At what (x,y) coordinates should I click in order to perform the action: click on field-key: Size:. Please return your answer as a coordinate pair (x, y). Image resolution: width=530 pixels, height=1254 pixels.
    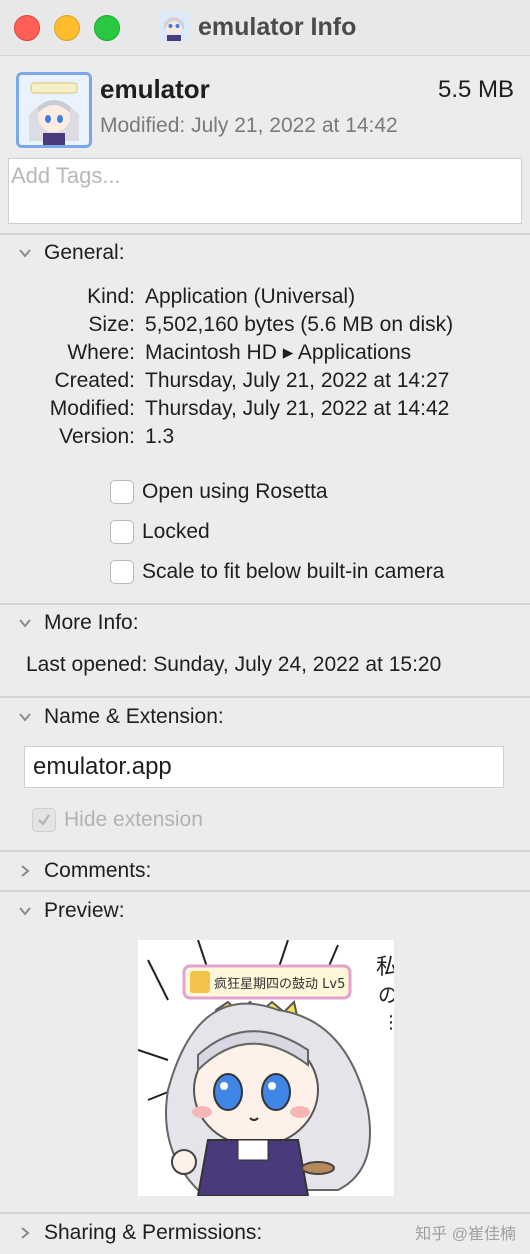
    Looking at the image, I should click on (111, 324).